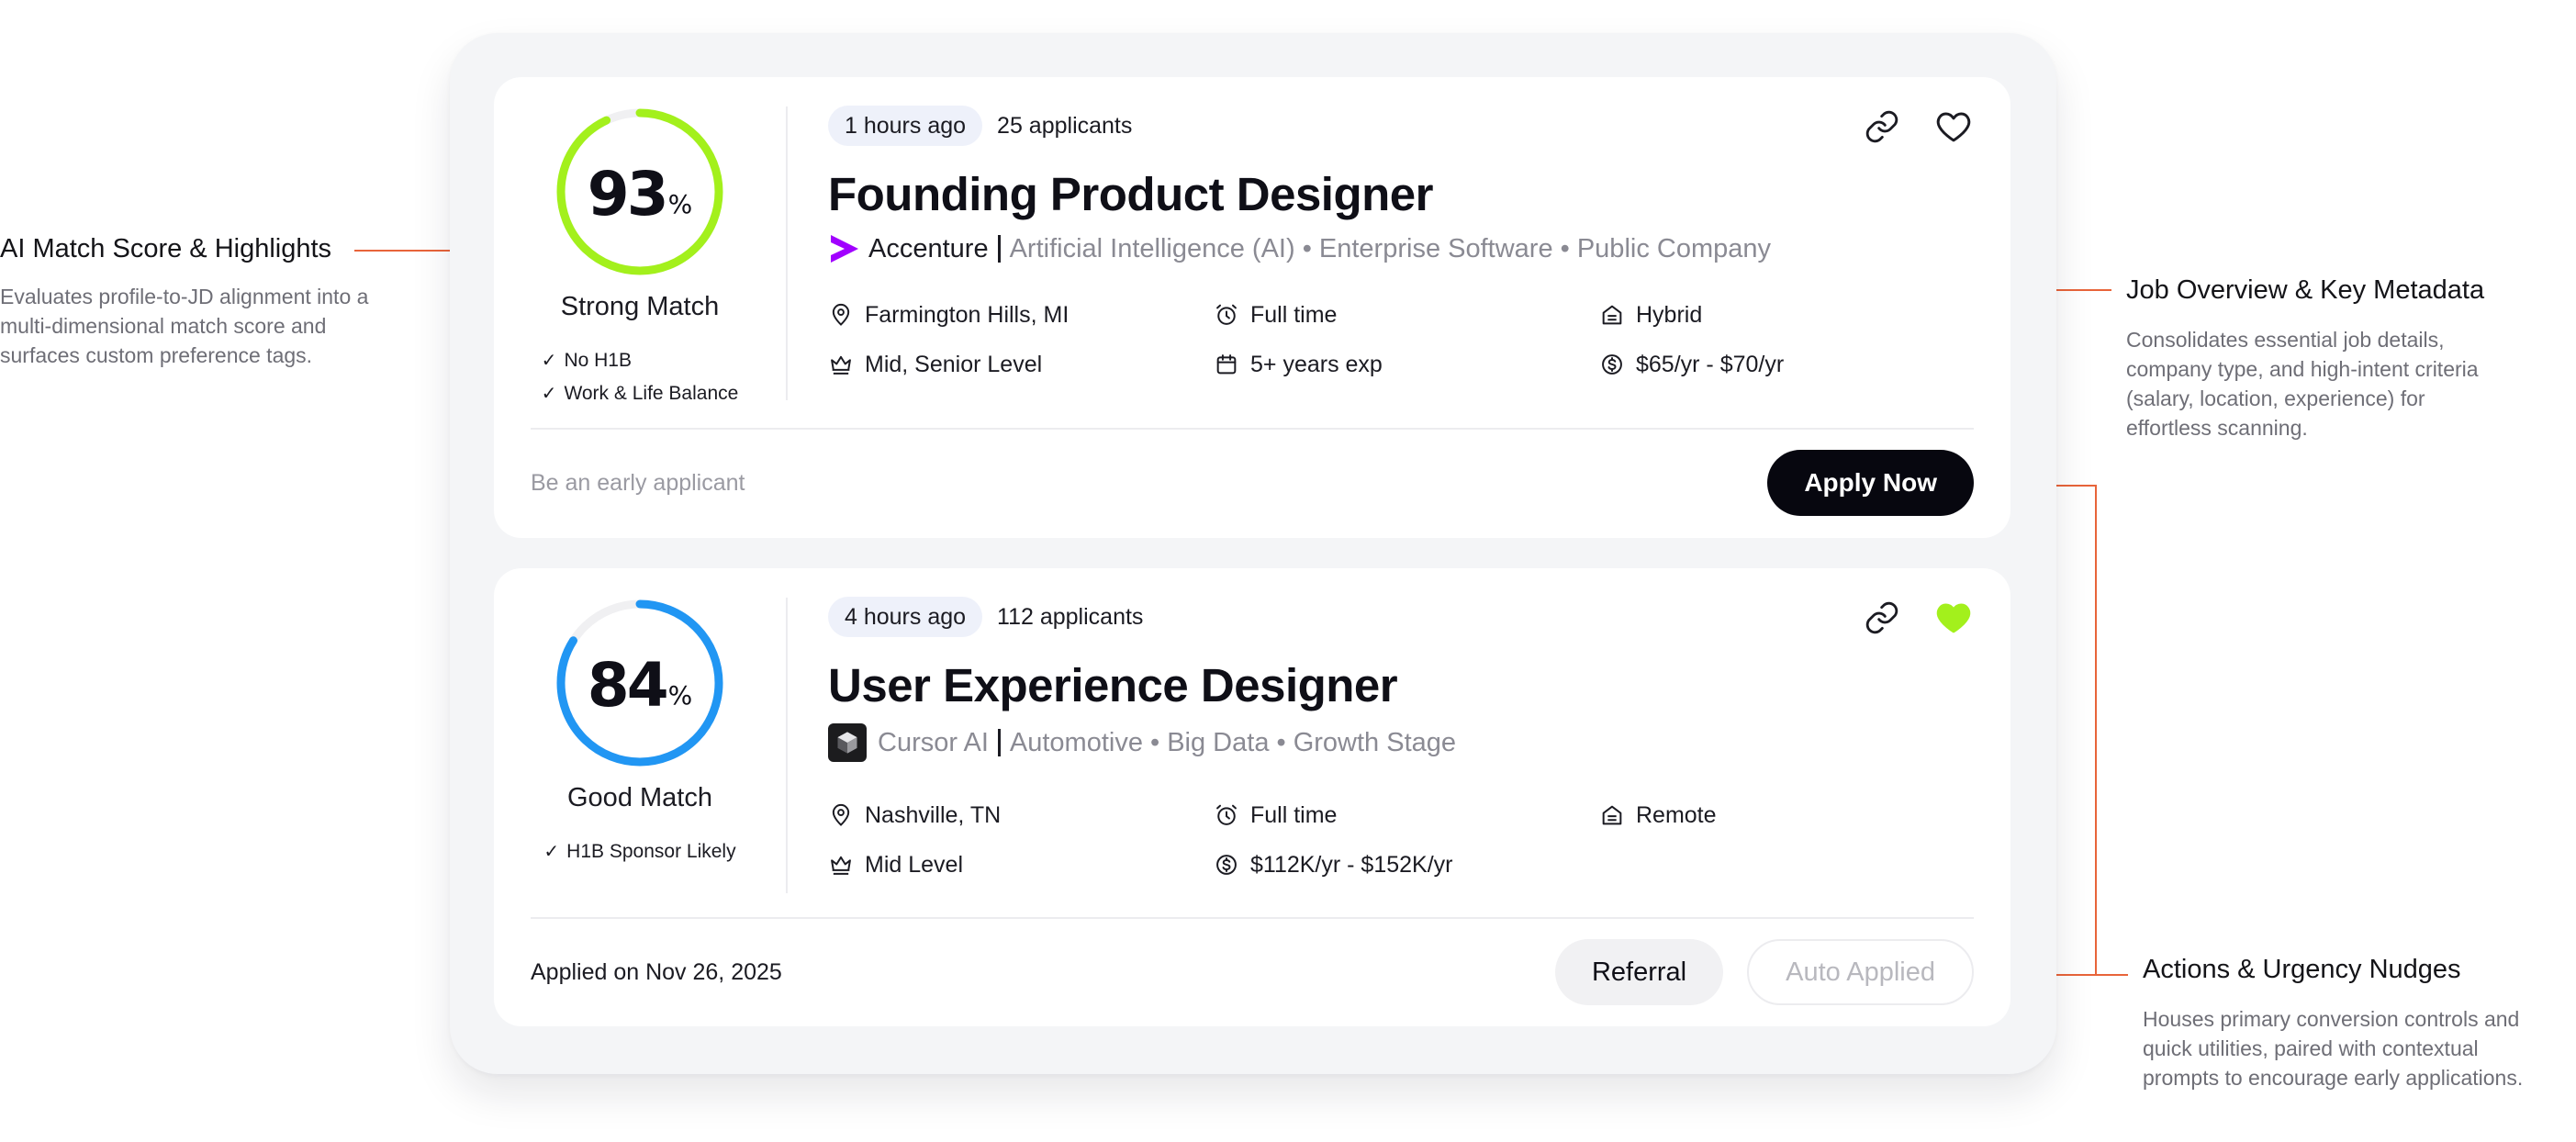 This screenshot has height=1142, width=2576. Describe the element at coordinates (2096, 730) in the screenshot. I see `annotation-actions-connector-vertical` at that location.